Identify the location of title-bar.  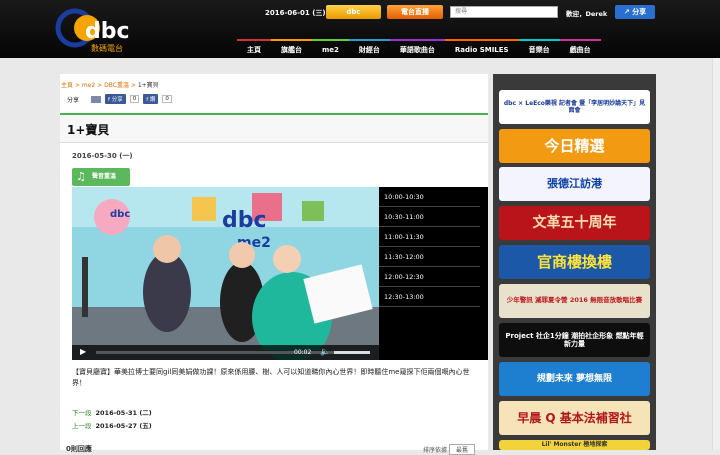
(274, 128).